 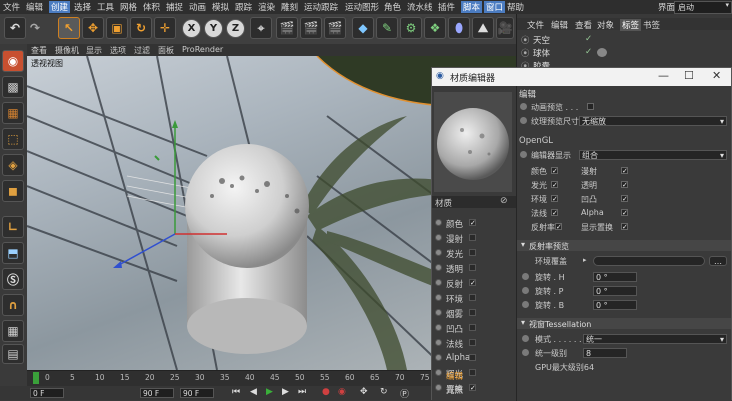 I want to click on make-editable-button: ◉, so click(x=13, y=61).